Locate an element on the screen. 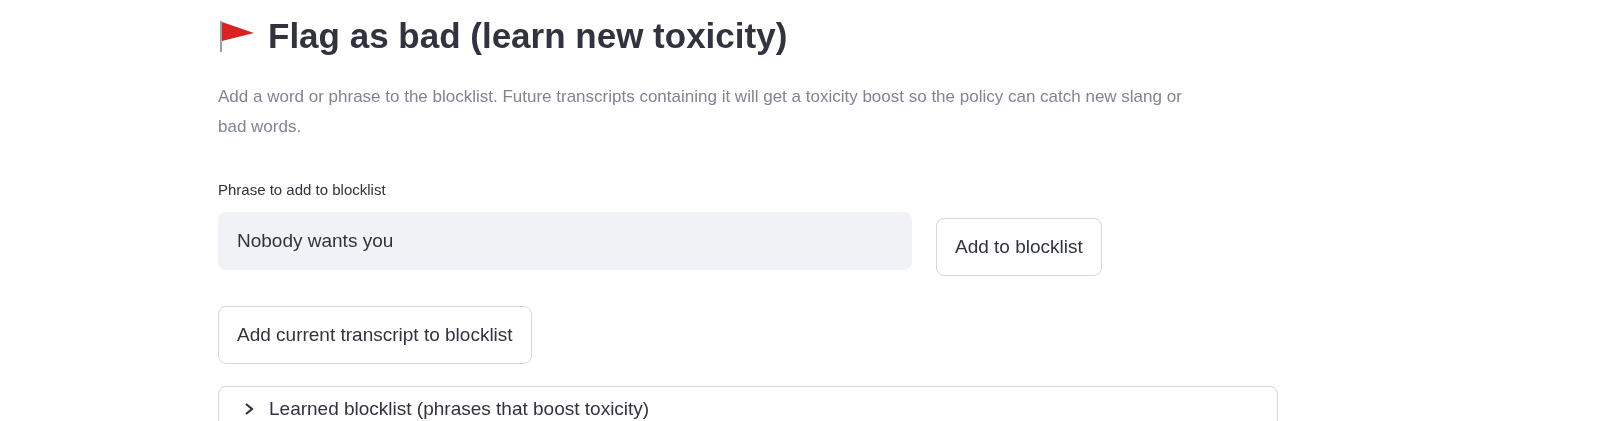  add-to-blocklist-button: Add to blocklist is located at coordinates (1019, 247).